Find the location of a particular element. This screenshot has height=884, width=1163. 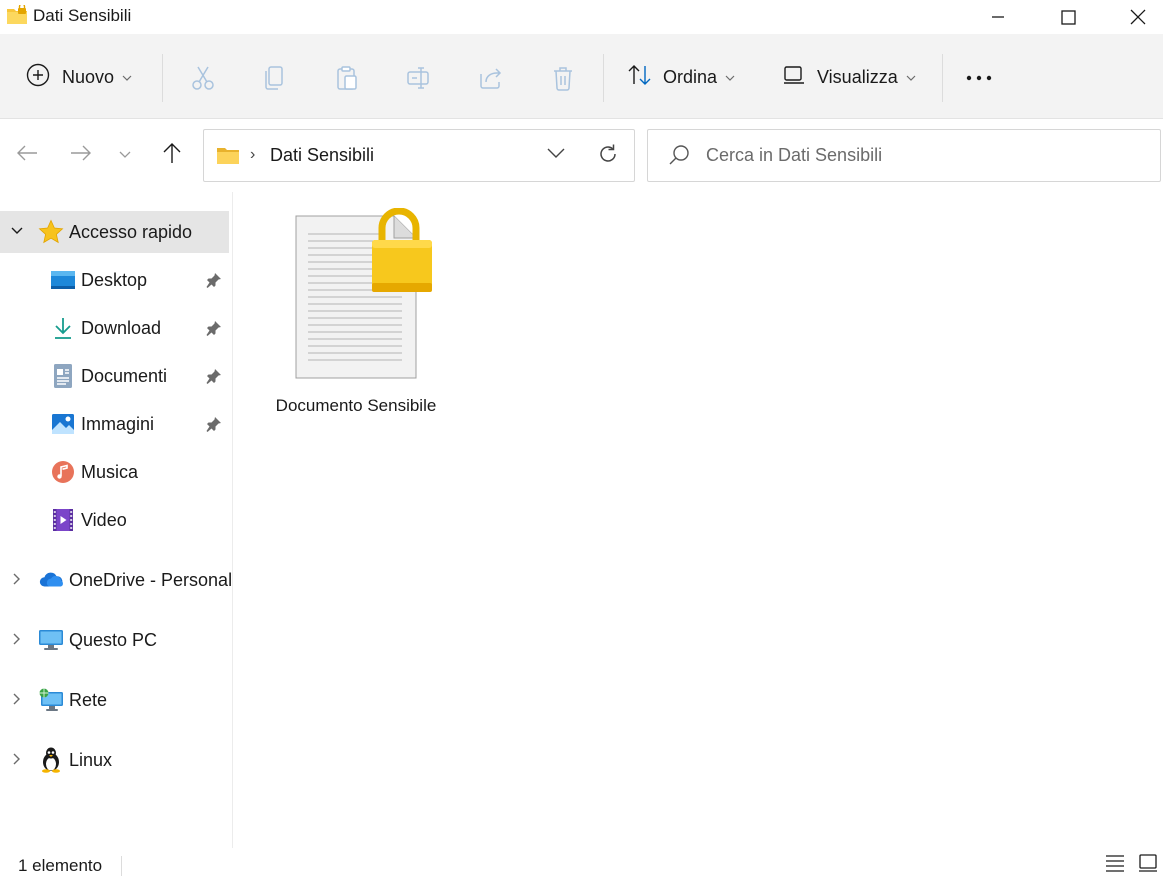

view-icon is located at coordinates (794, 77).